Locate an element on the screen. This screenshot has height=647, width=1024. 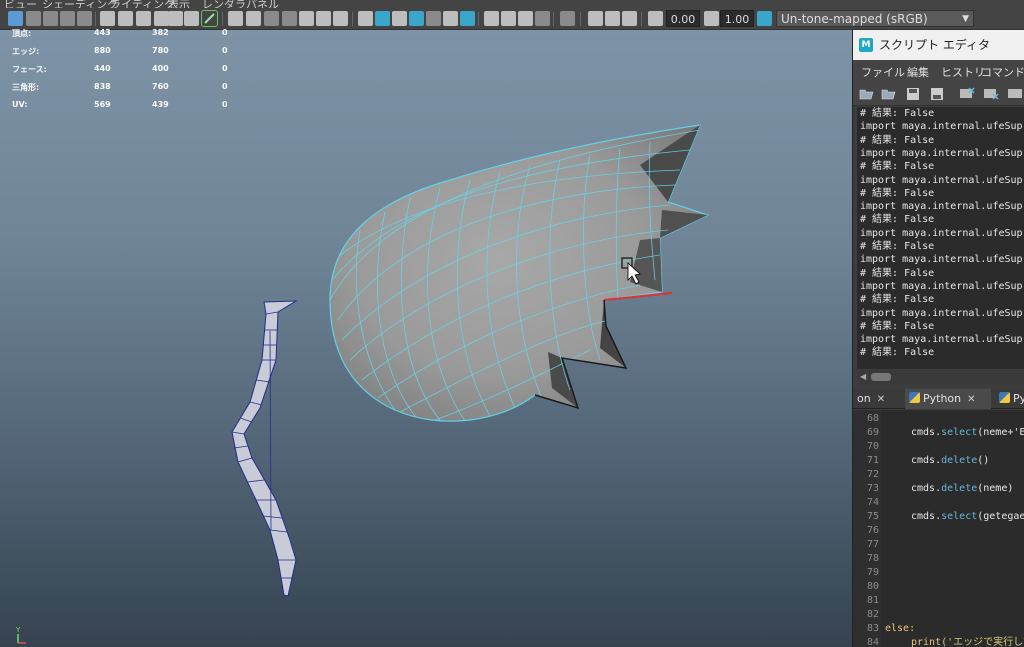
color-management-icon is located at coordinates (764, 18).